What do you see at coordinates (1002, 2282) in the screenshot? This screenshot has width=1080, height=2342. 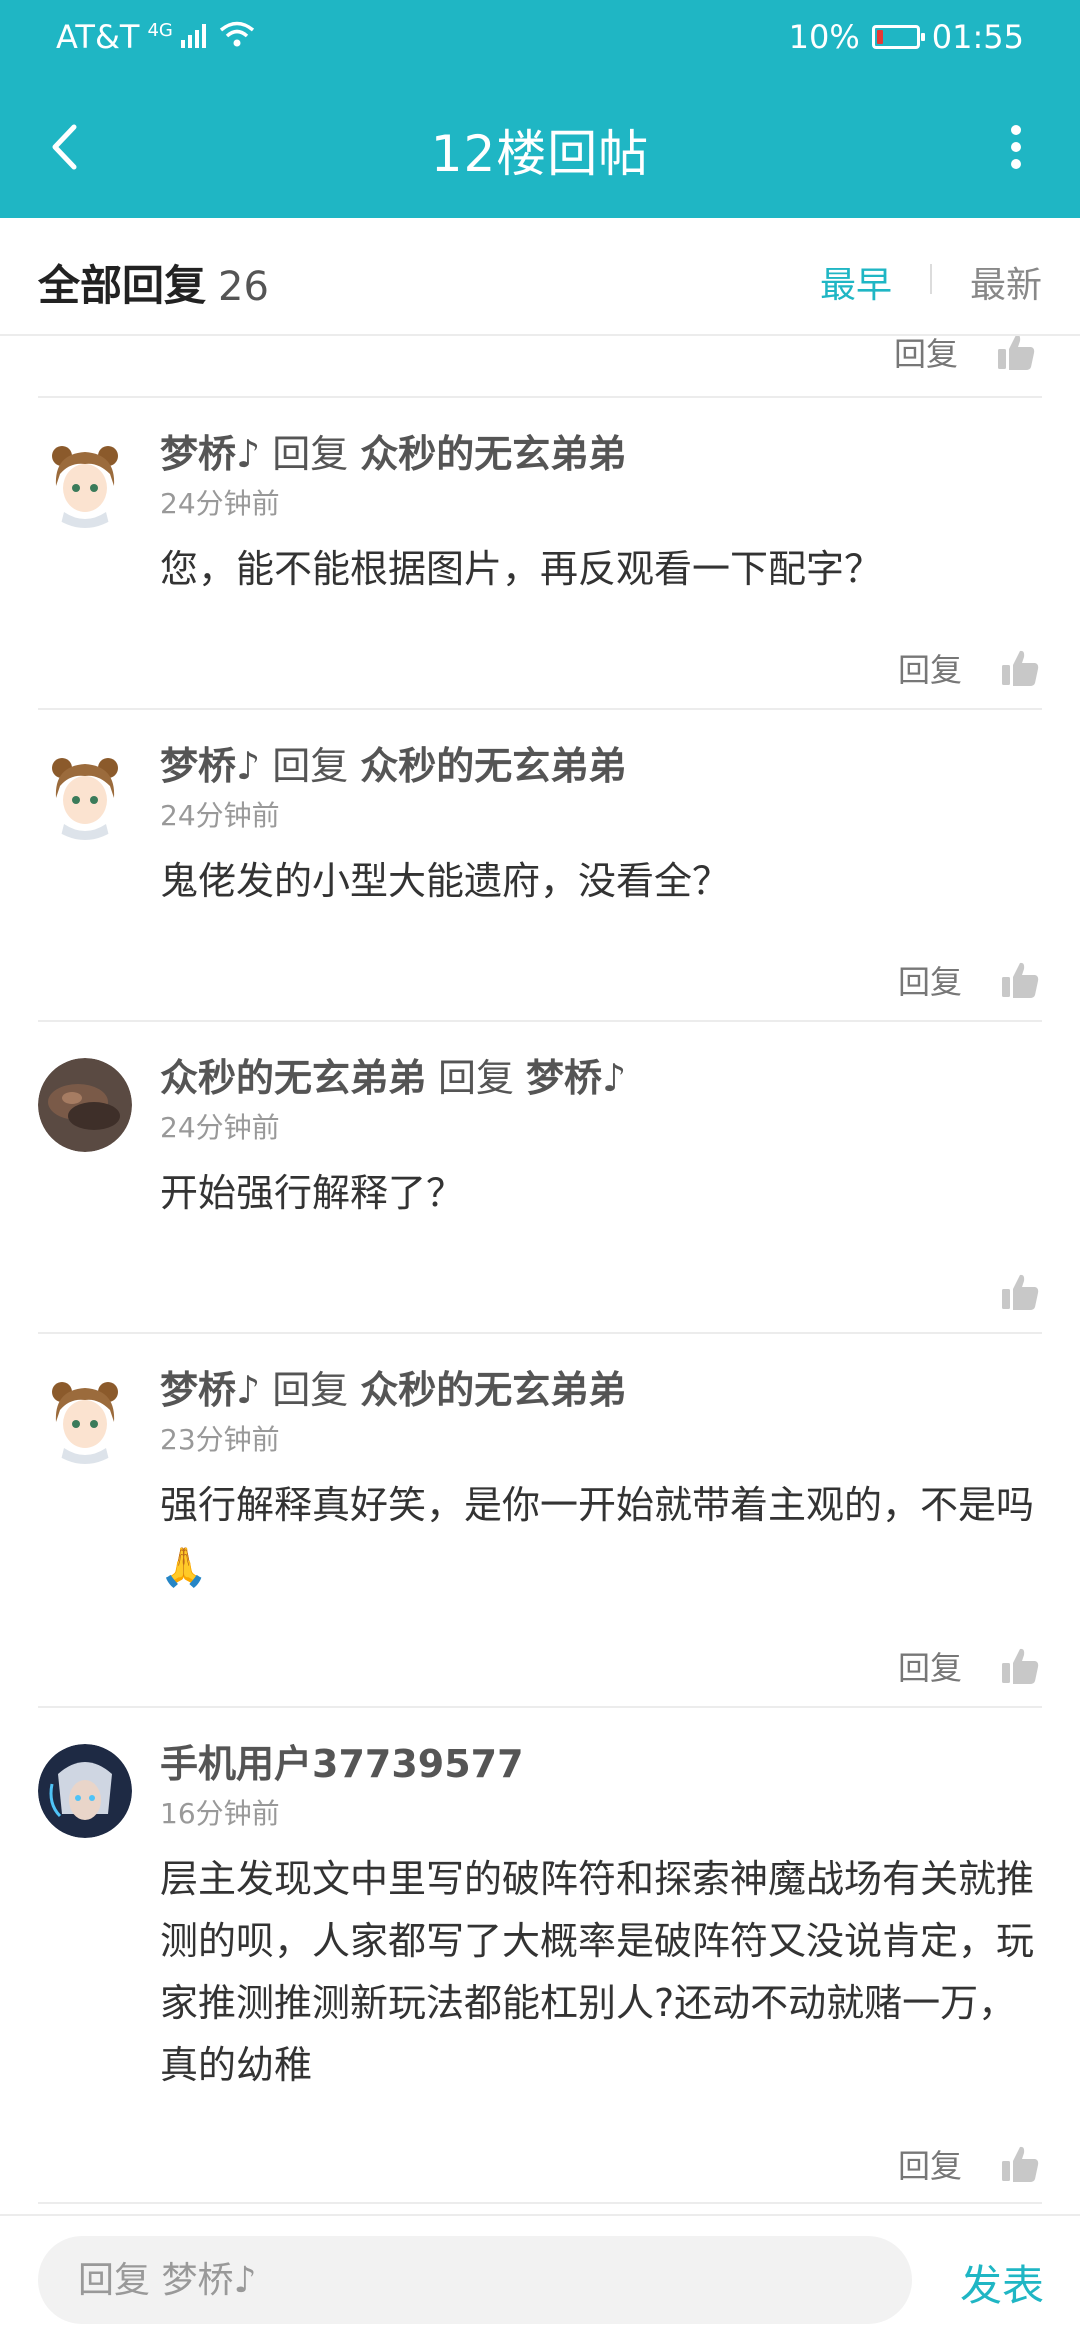 I see `send-button: 发表` at bounding box center [1002, 2282].